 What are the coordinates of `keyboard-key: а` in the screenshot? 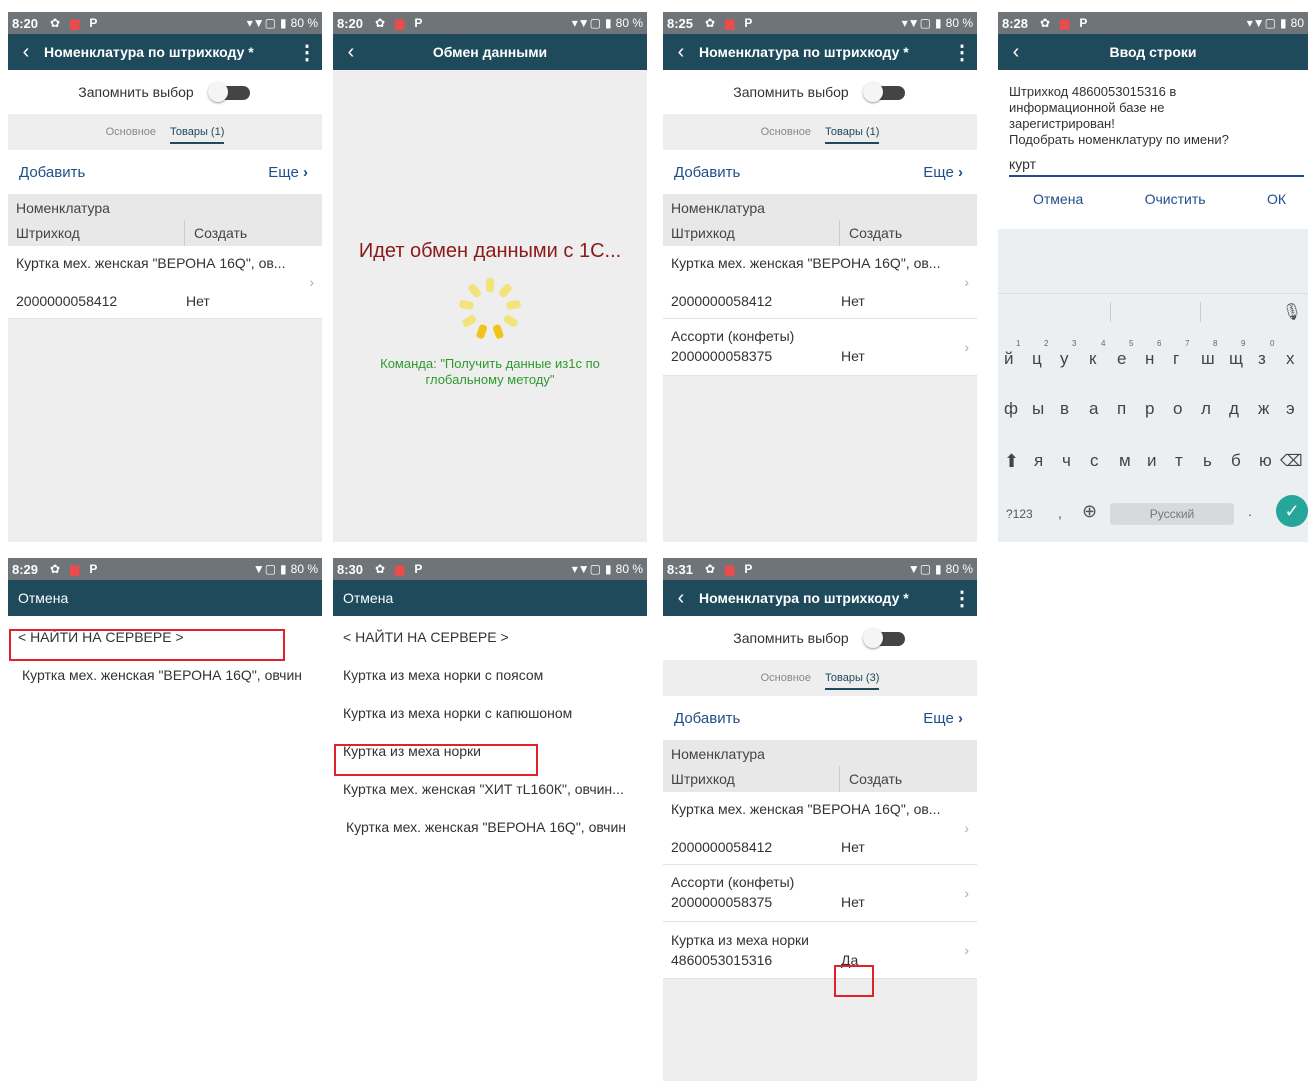 It's located at (1093, 409).